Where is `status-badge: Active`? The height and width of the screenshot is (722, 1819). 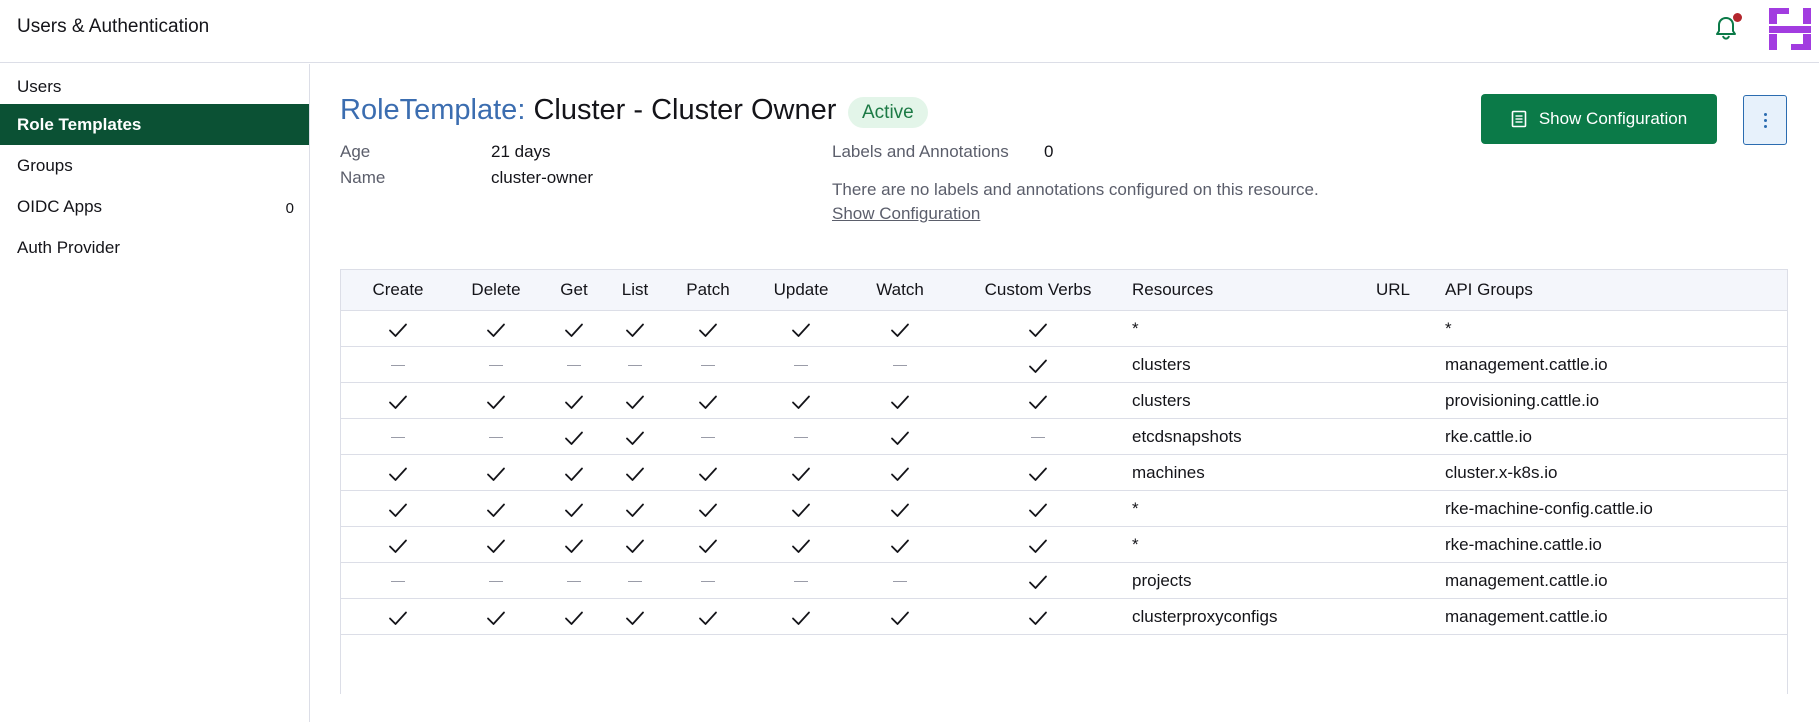
status-badge: Active is located at coordinates (888, 112).